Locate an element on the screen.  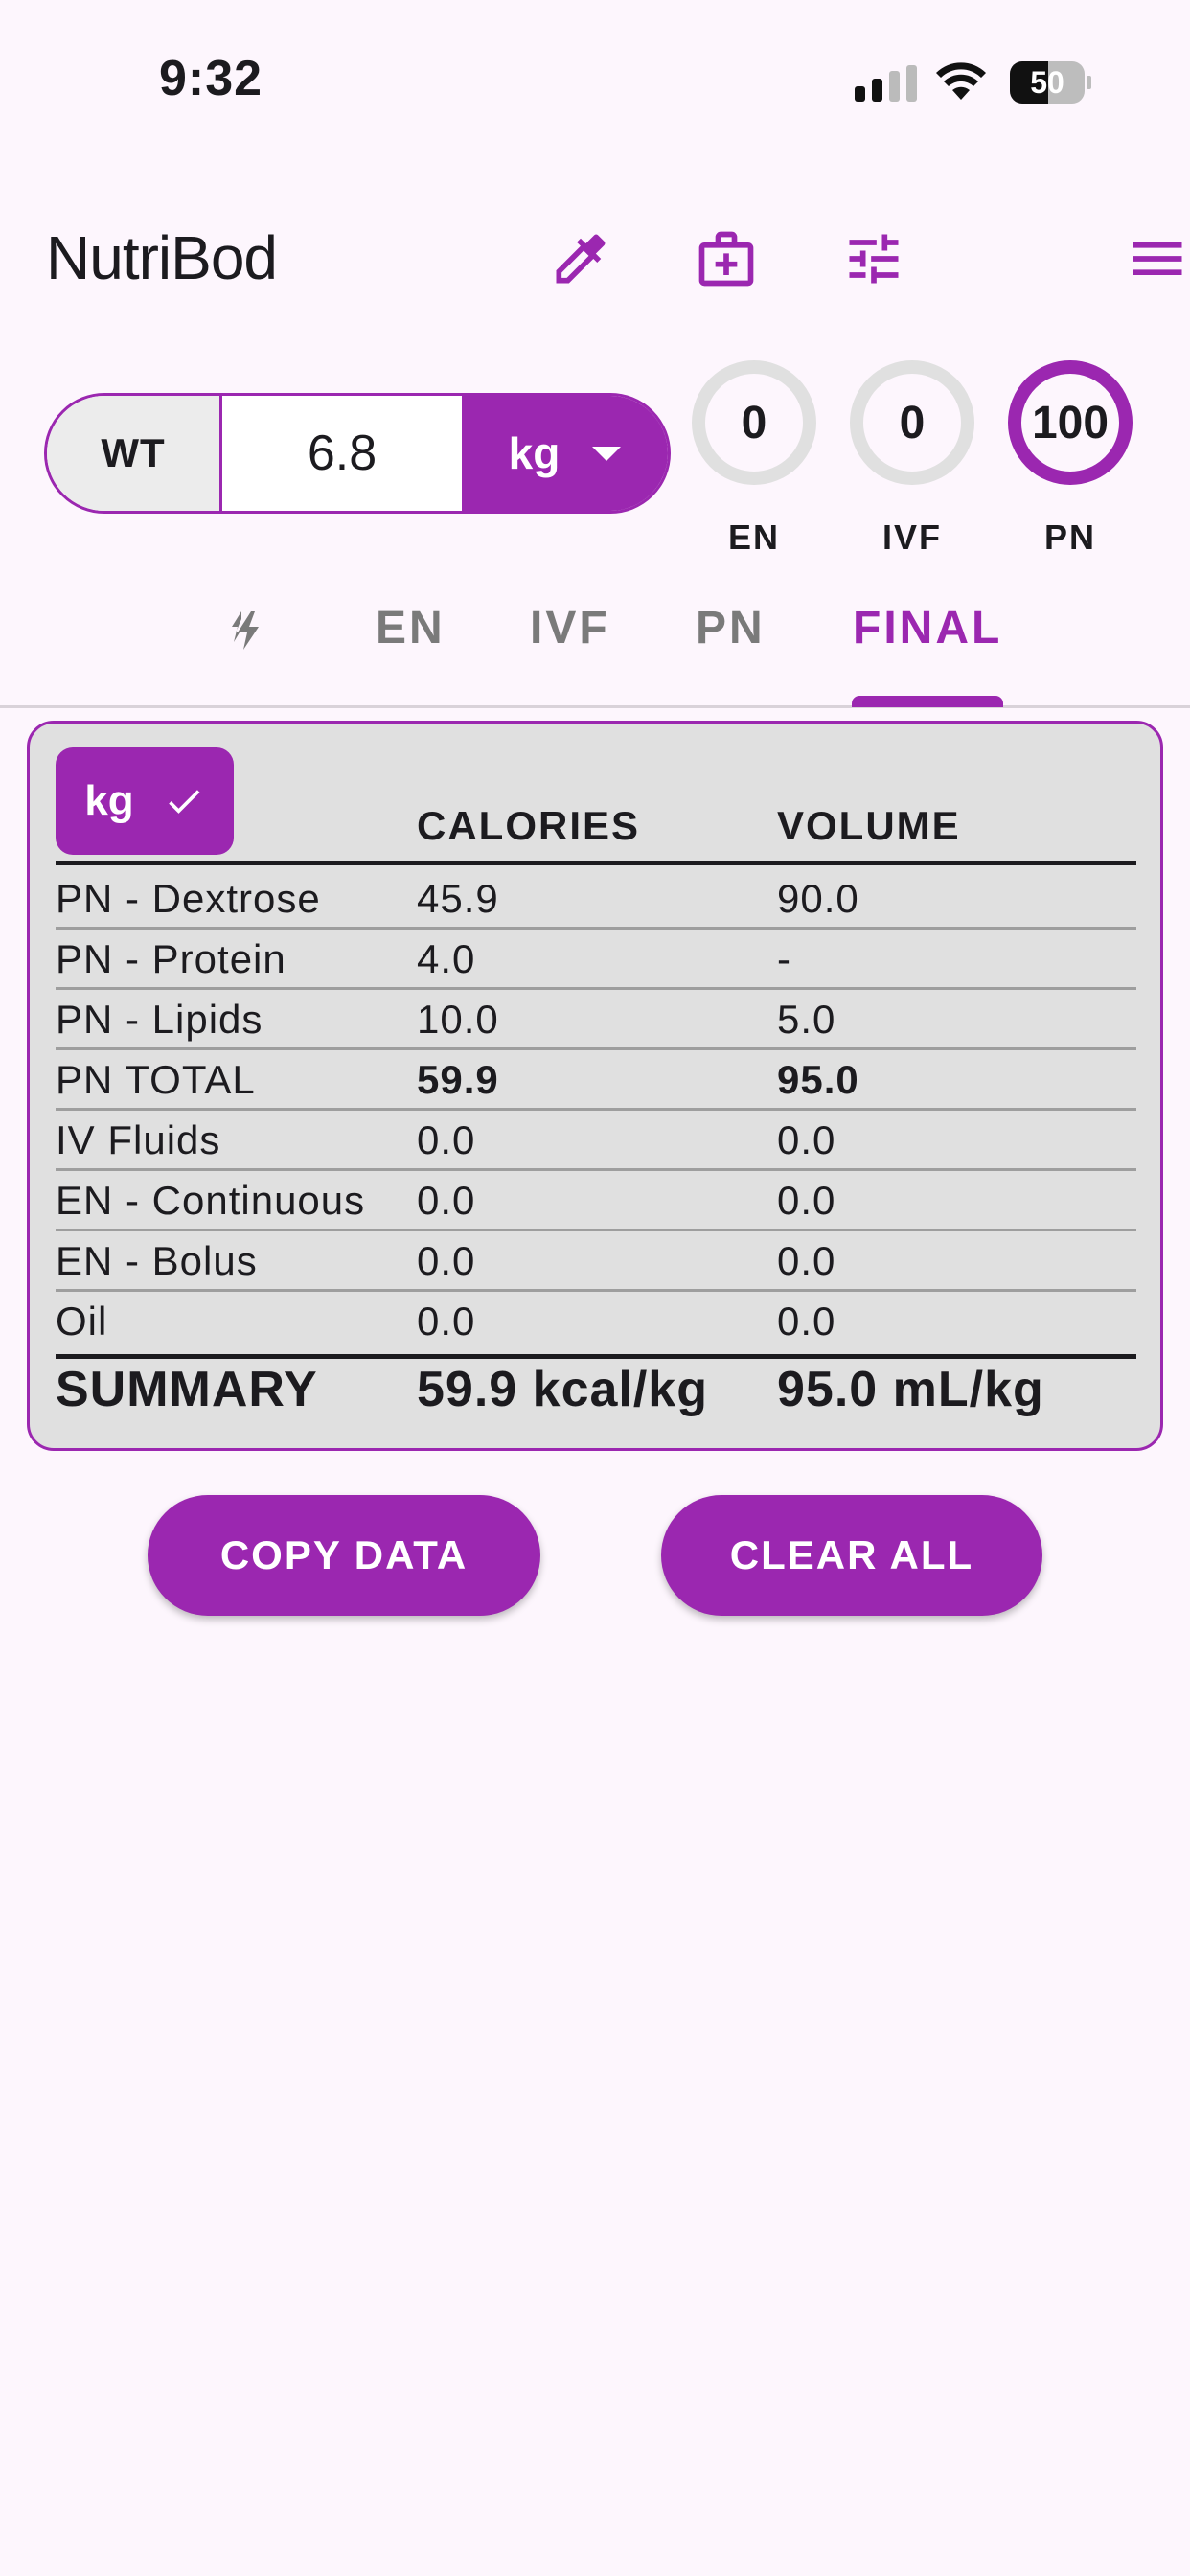
ivf-percent-value: 0 is located at coordinates (913, 422).